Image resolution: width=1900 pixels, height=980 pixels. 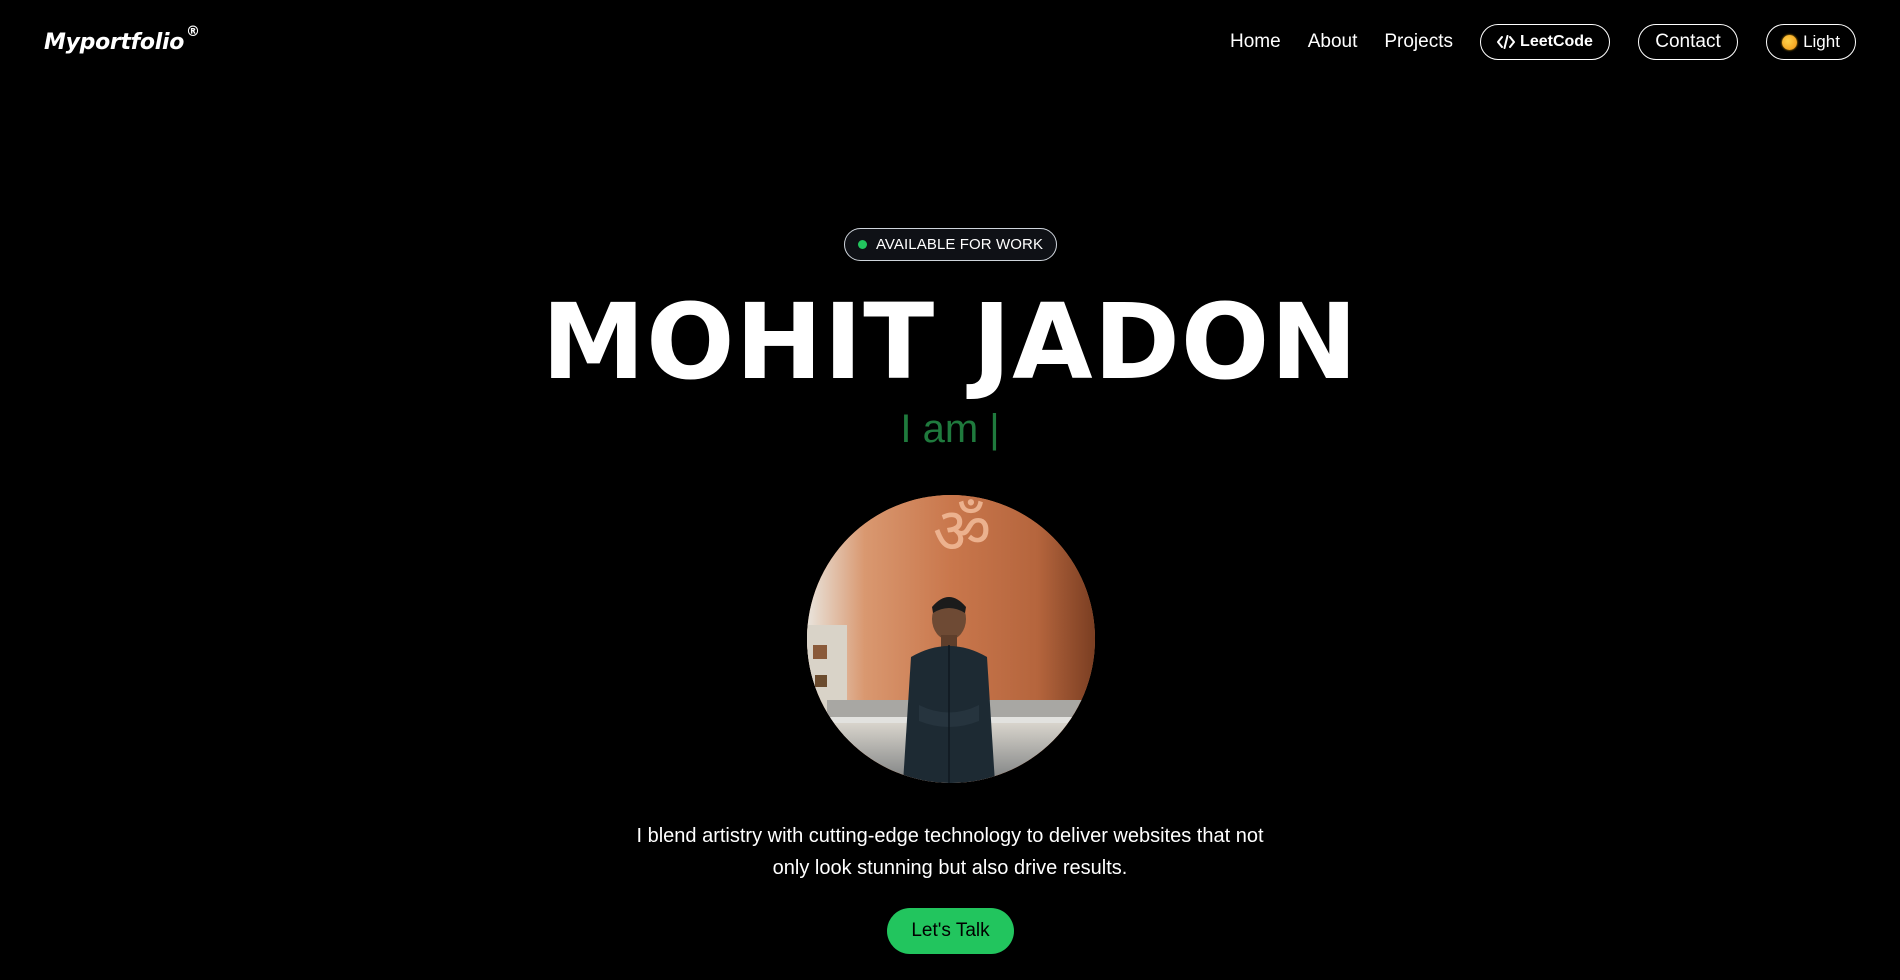 I want to click on nav-link-about: About, so click(x=1333, y=42).